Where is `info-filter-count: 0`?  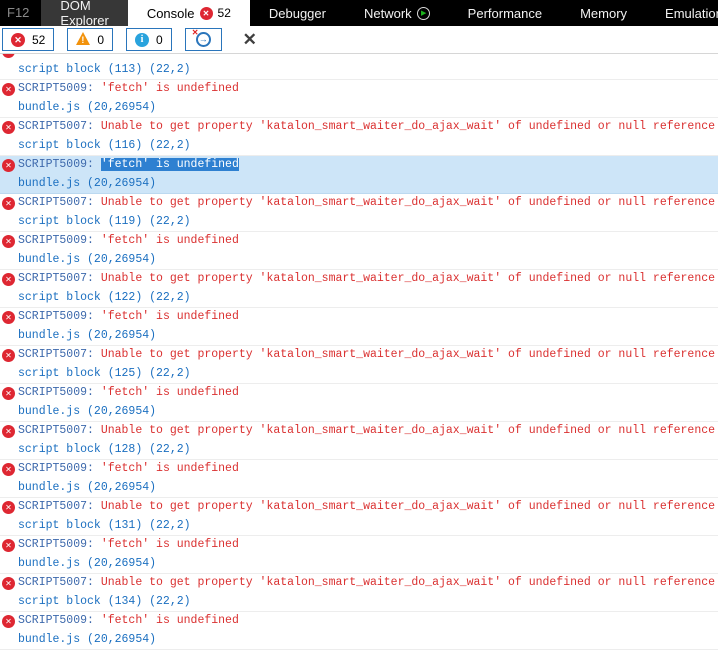 info-filter-count: 0 is located at coordinates (159, 39).